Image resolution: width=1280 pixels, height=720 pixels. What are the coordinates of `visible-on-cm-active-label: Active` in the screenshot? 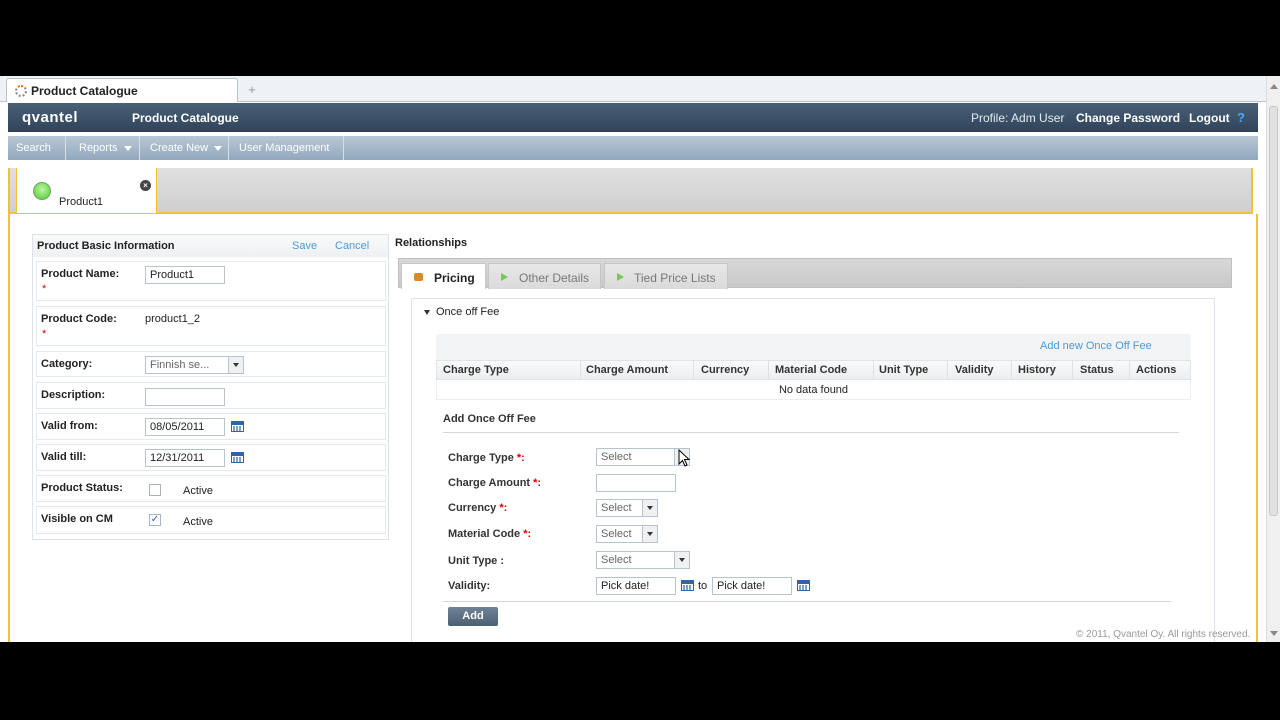 It's located at (198, 522).